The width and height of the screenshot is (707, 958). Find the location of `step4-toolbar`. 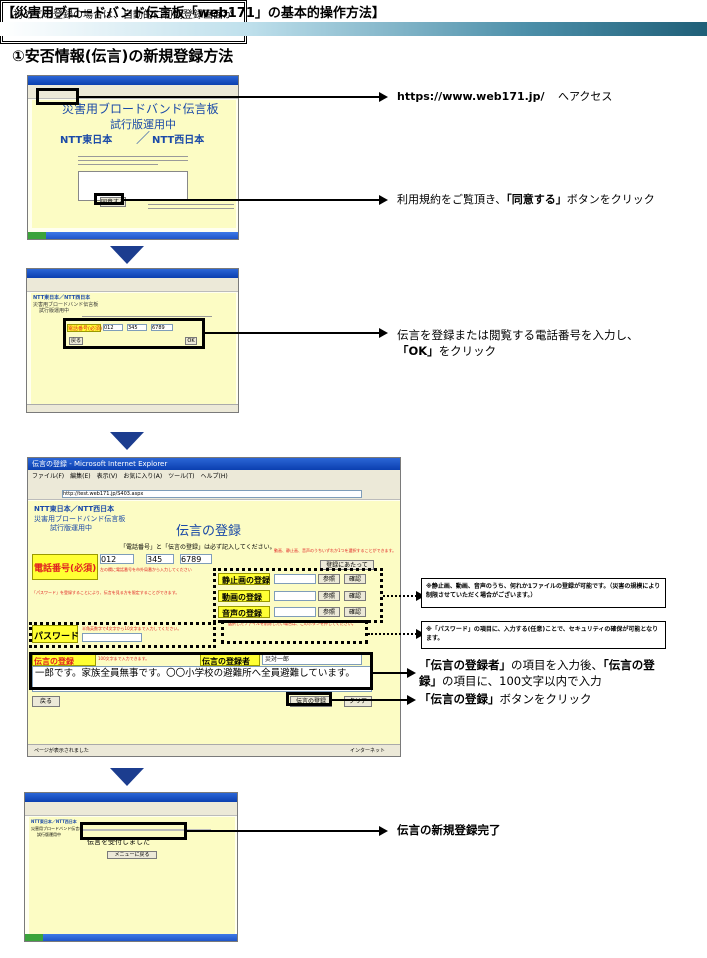

step4-toolbar is located at coordinates (131, 809).